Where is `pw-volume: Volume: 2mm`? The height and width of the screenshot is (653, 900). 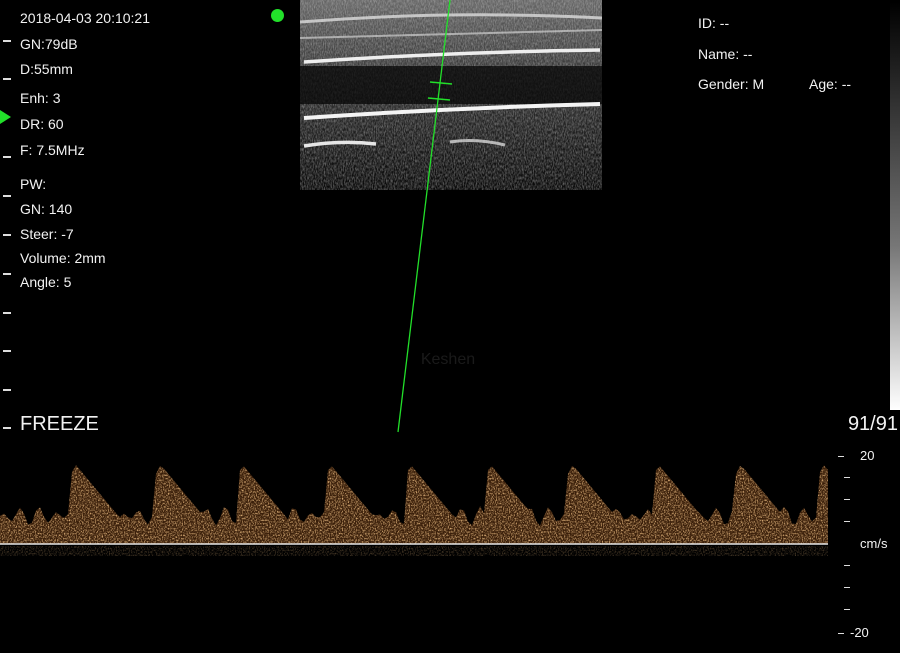 pw-volume: Volume: 2mm is located at coordinates (63, 258).